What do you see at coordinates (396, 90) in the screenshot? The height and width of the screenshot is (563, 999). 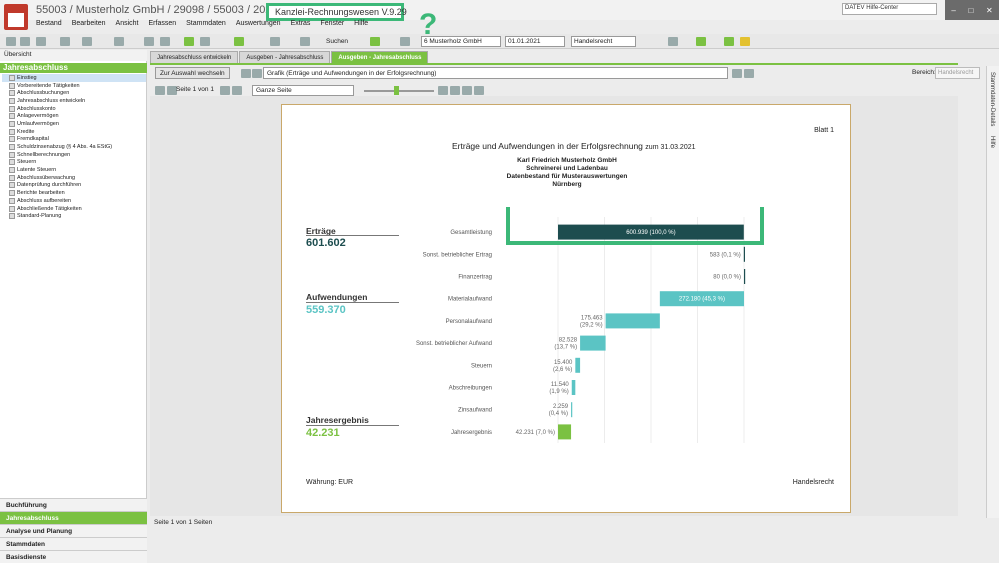 I see `zoom-slider-handle` at bounding box center [396, 90].